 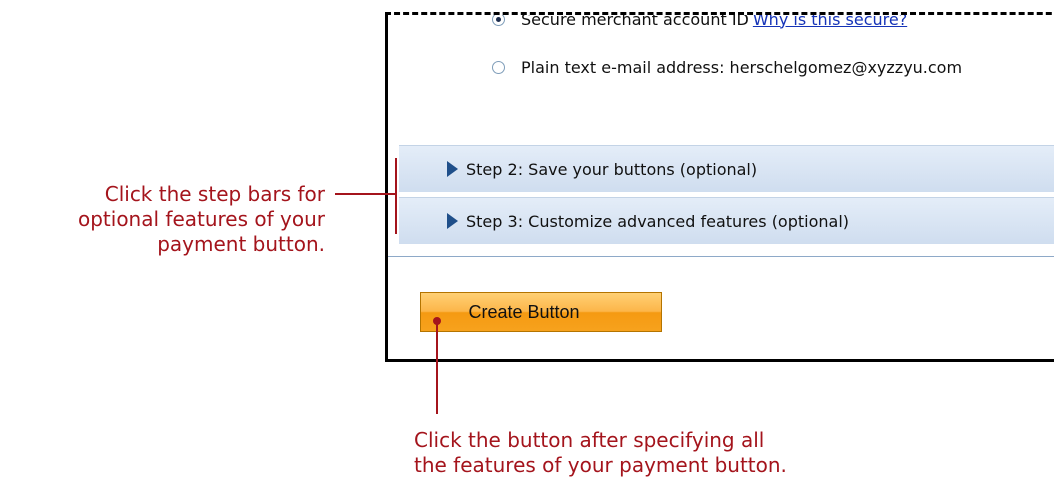 I want to click on annotation-bracket, so click(x=401, y=196).